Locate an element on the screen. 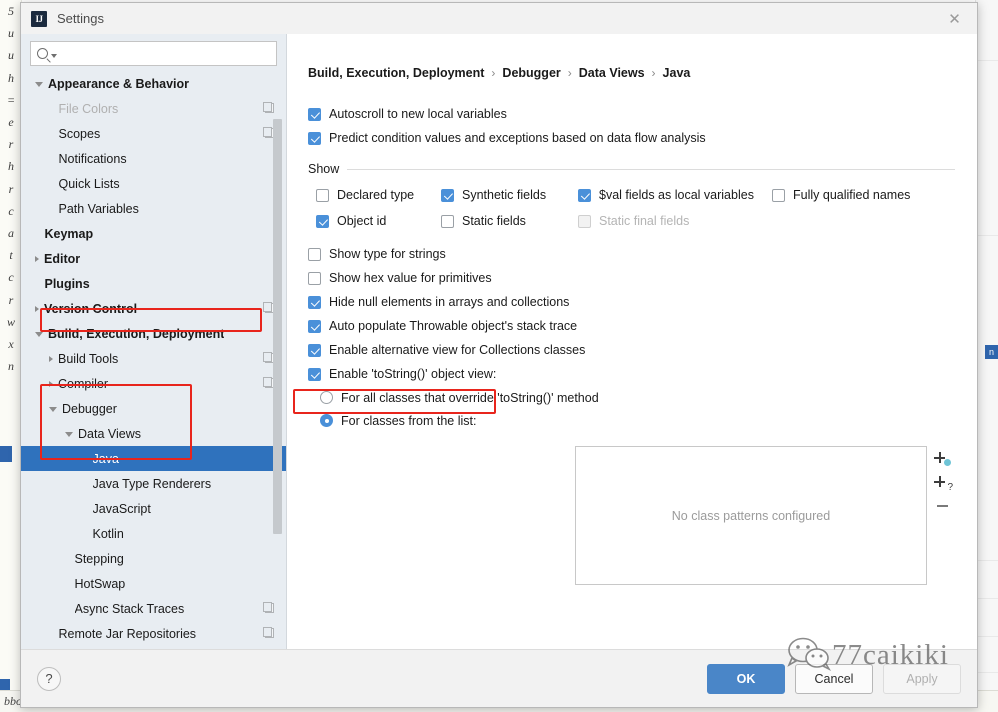  sidebar-item-remote-jar-repositories: Remote Jar Repositories is located at coordinates (153, 633).